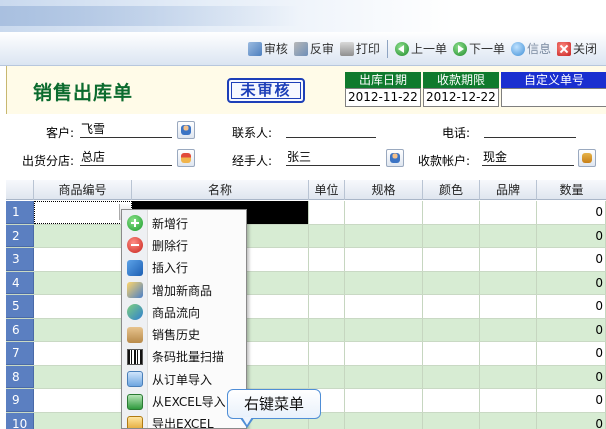 The image size is (606, 429). What do you see at coordinates (20, 420) in the screenshot?
I see `row-number: 10` at bounding box center [20, 420].